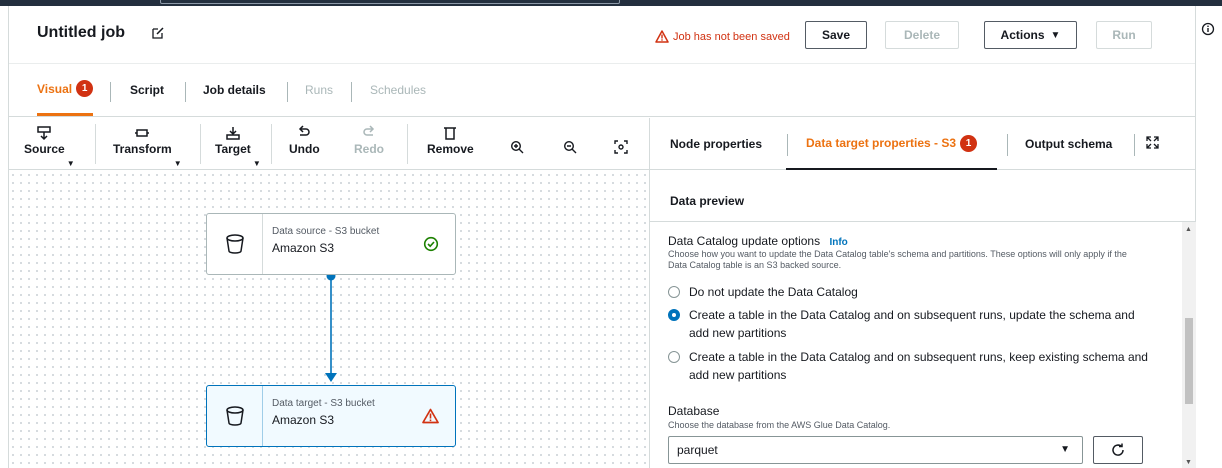 This screenshot has width=1222, height=468. What do you see at coordinates (142, 149) in the screenshot?
I see `transform-label: Transform` at bounding box center [142, 149].